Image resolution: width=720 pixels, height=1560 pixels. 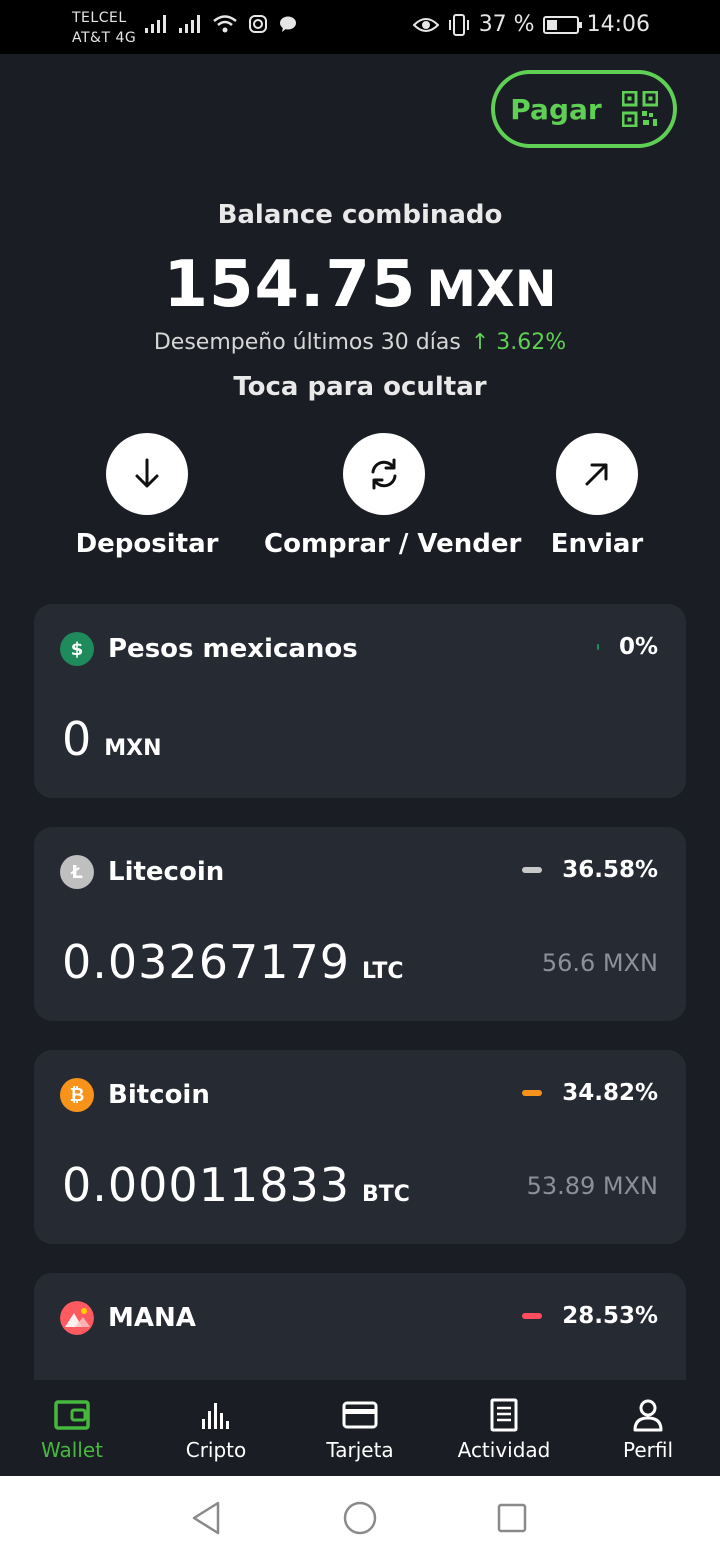 I want to click on nav-actividad: Actividad, so click(x=504, y=1429).